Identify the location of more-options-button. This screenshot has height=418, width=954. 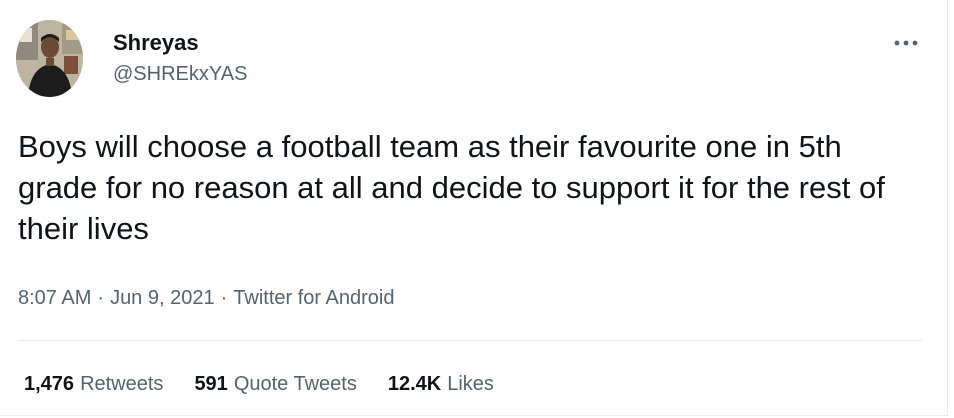
(906, 43).